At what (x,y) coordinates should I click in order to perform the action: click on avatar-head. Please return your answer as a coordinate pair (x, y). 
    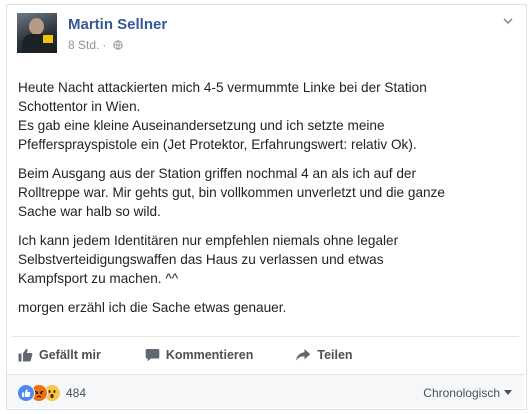
    Looking at the image, I should click on (36, 26).